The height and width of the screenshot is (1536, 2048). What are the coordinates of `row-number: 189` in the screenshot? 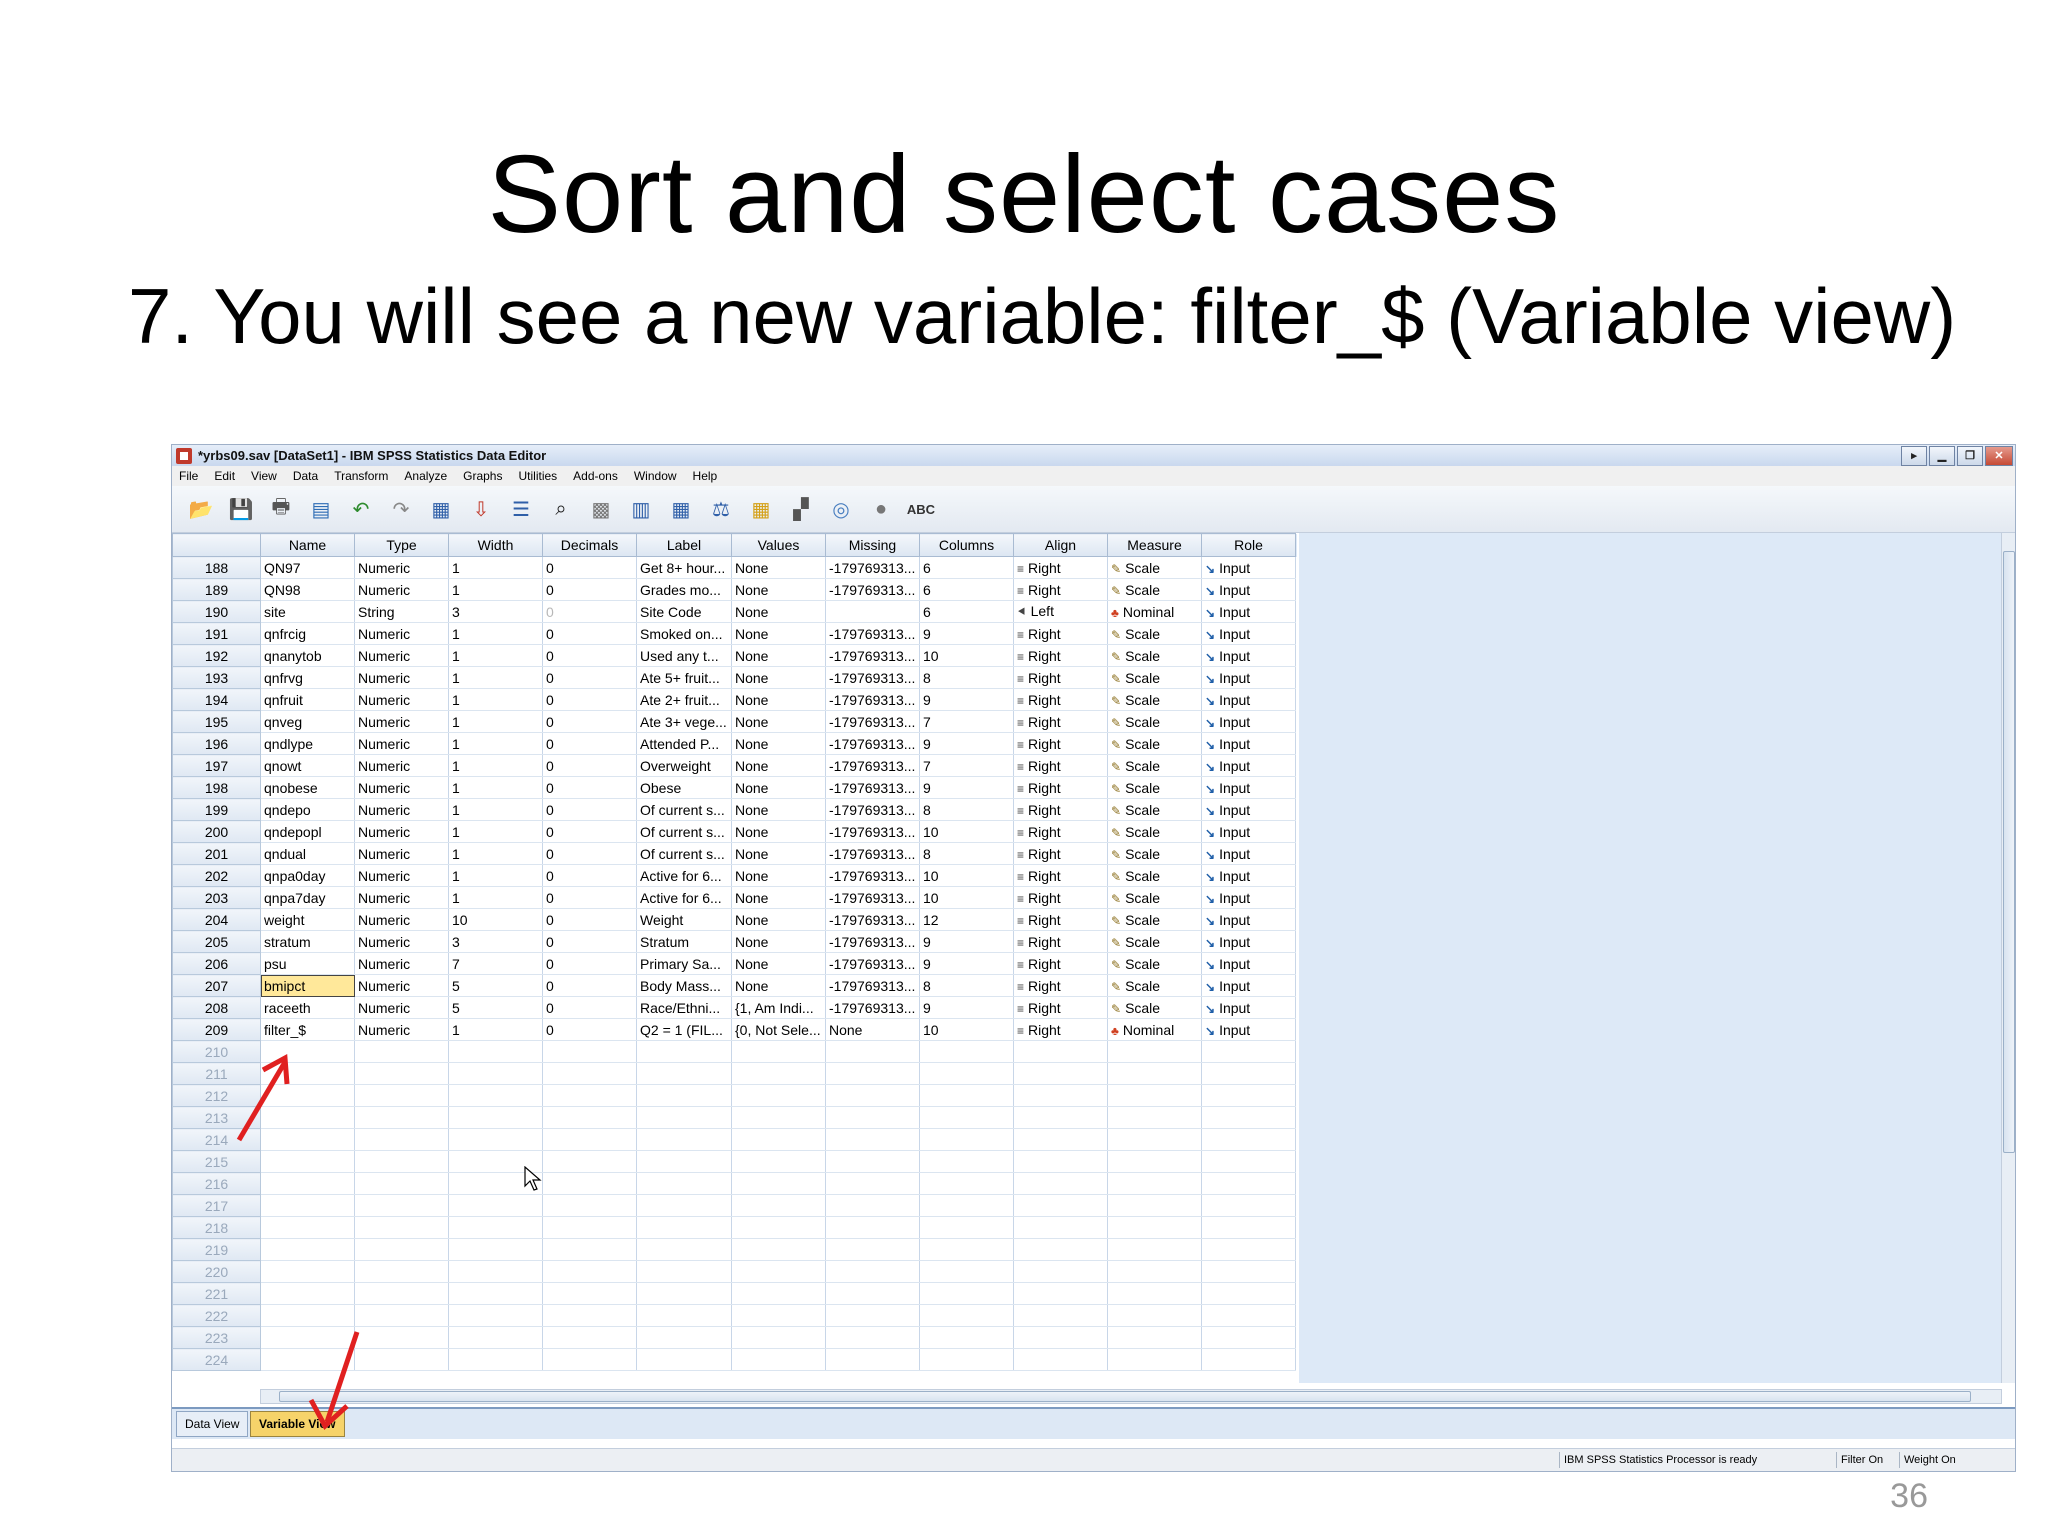 It's located at (216, 589).